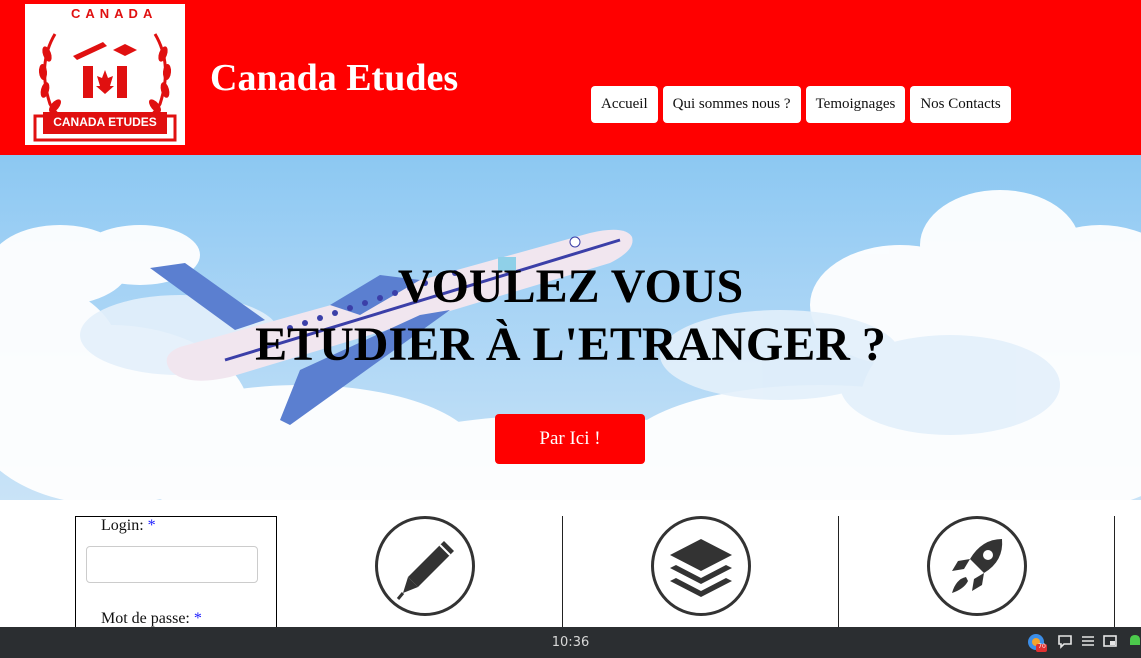  I want to click on password-label-text: Mot de passe:, so click(145, 618).